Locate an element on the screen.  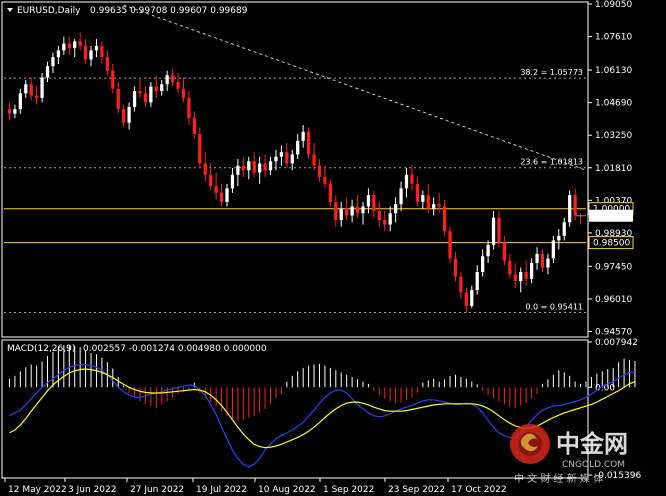
x-tick-label: 27 Jun 2022 is located at coordinates (157, 490).